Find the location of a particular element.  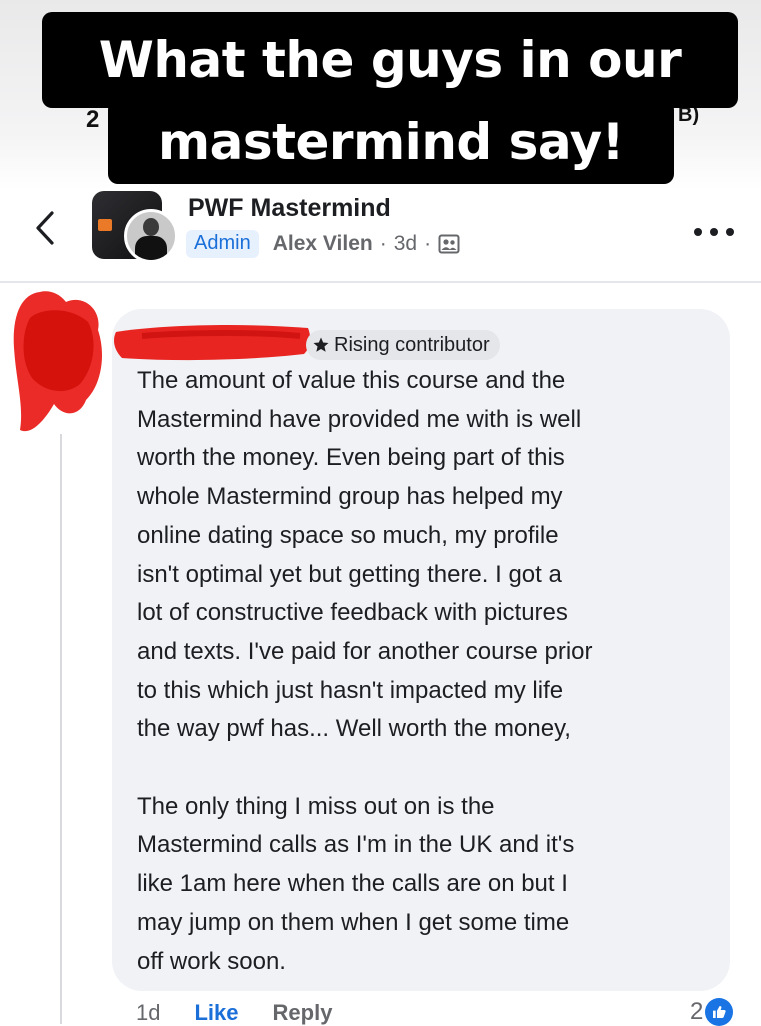

reply-button: Reply is located at coordinates (303, 1013).